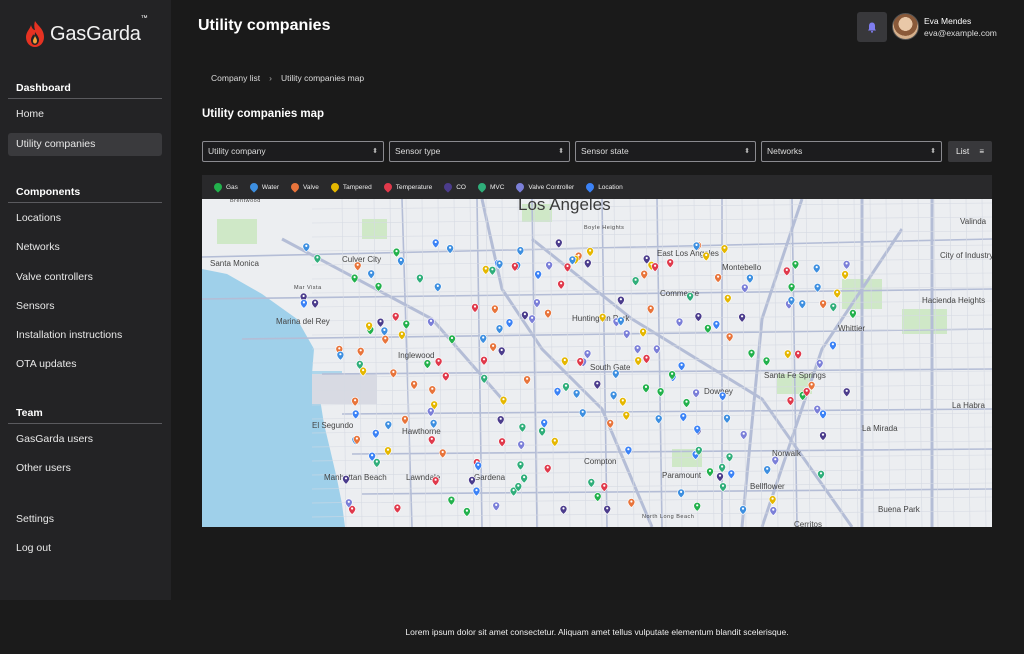  Describe the element at coordinates (85, 548) in the screenshot. I see `sidebar-item-logout: Log out` at that location.